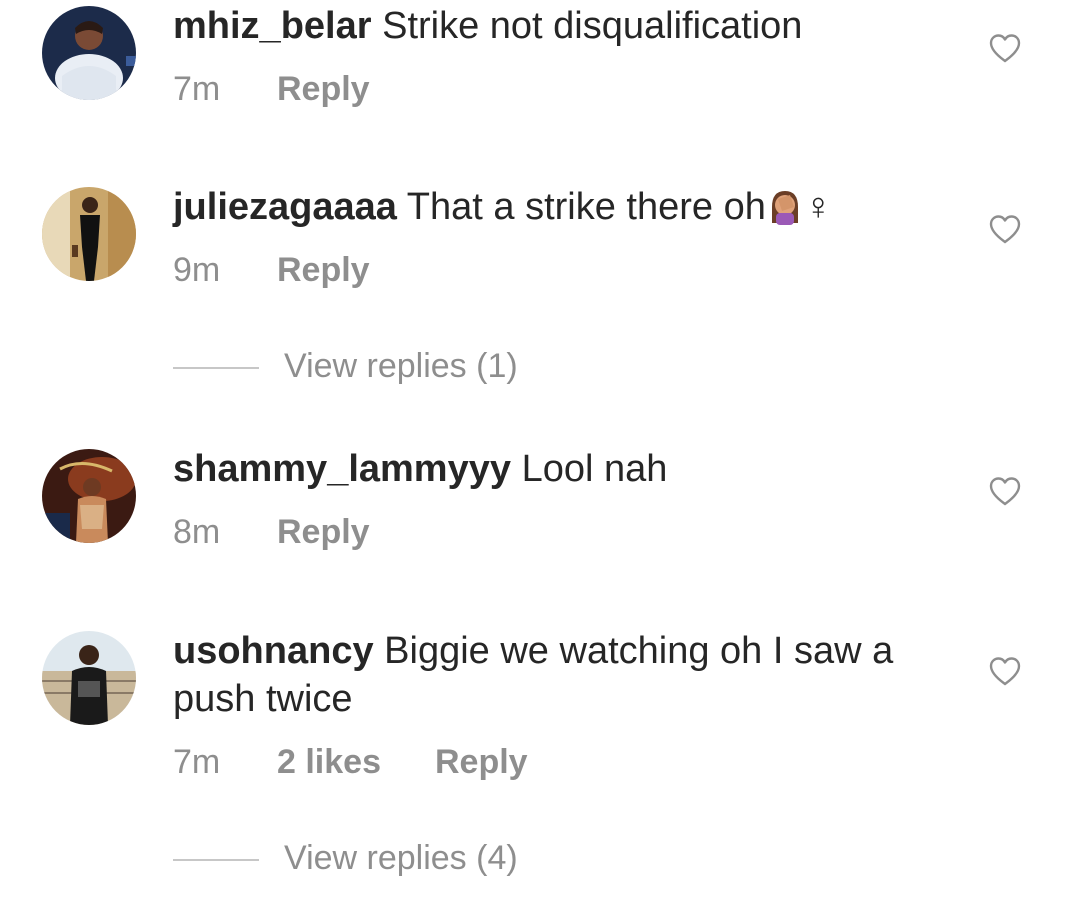  Describe the element at coordinates (818, 207) in the screenshot. I see `comment-trailing-symbol: ♀` at that location.